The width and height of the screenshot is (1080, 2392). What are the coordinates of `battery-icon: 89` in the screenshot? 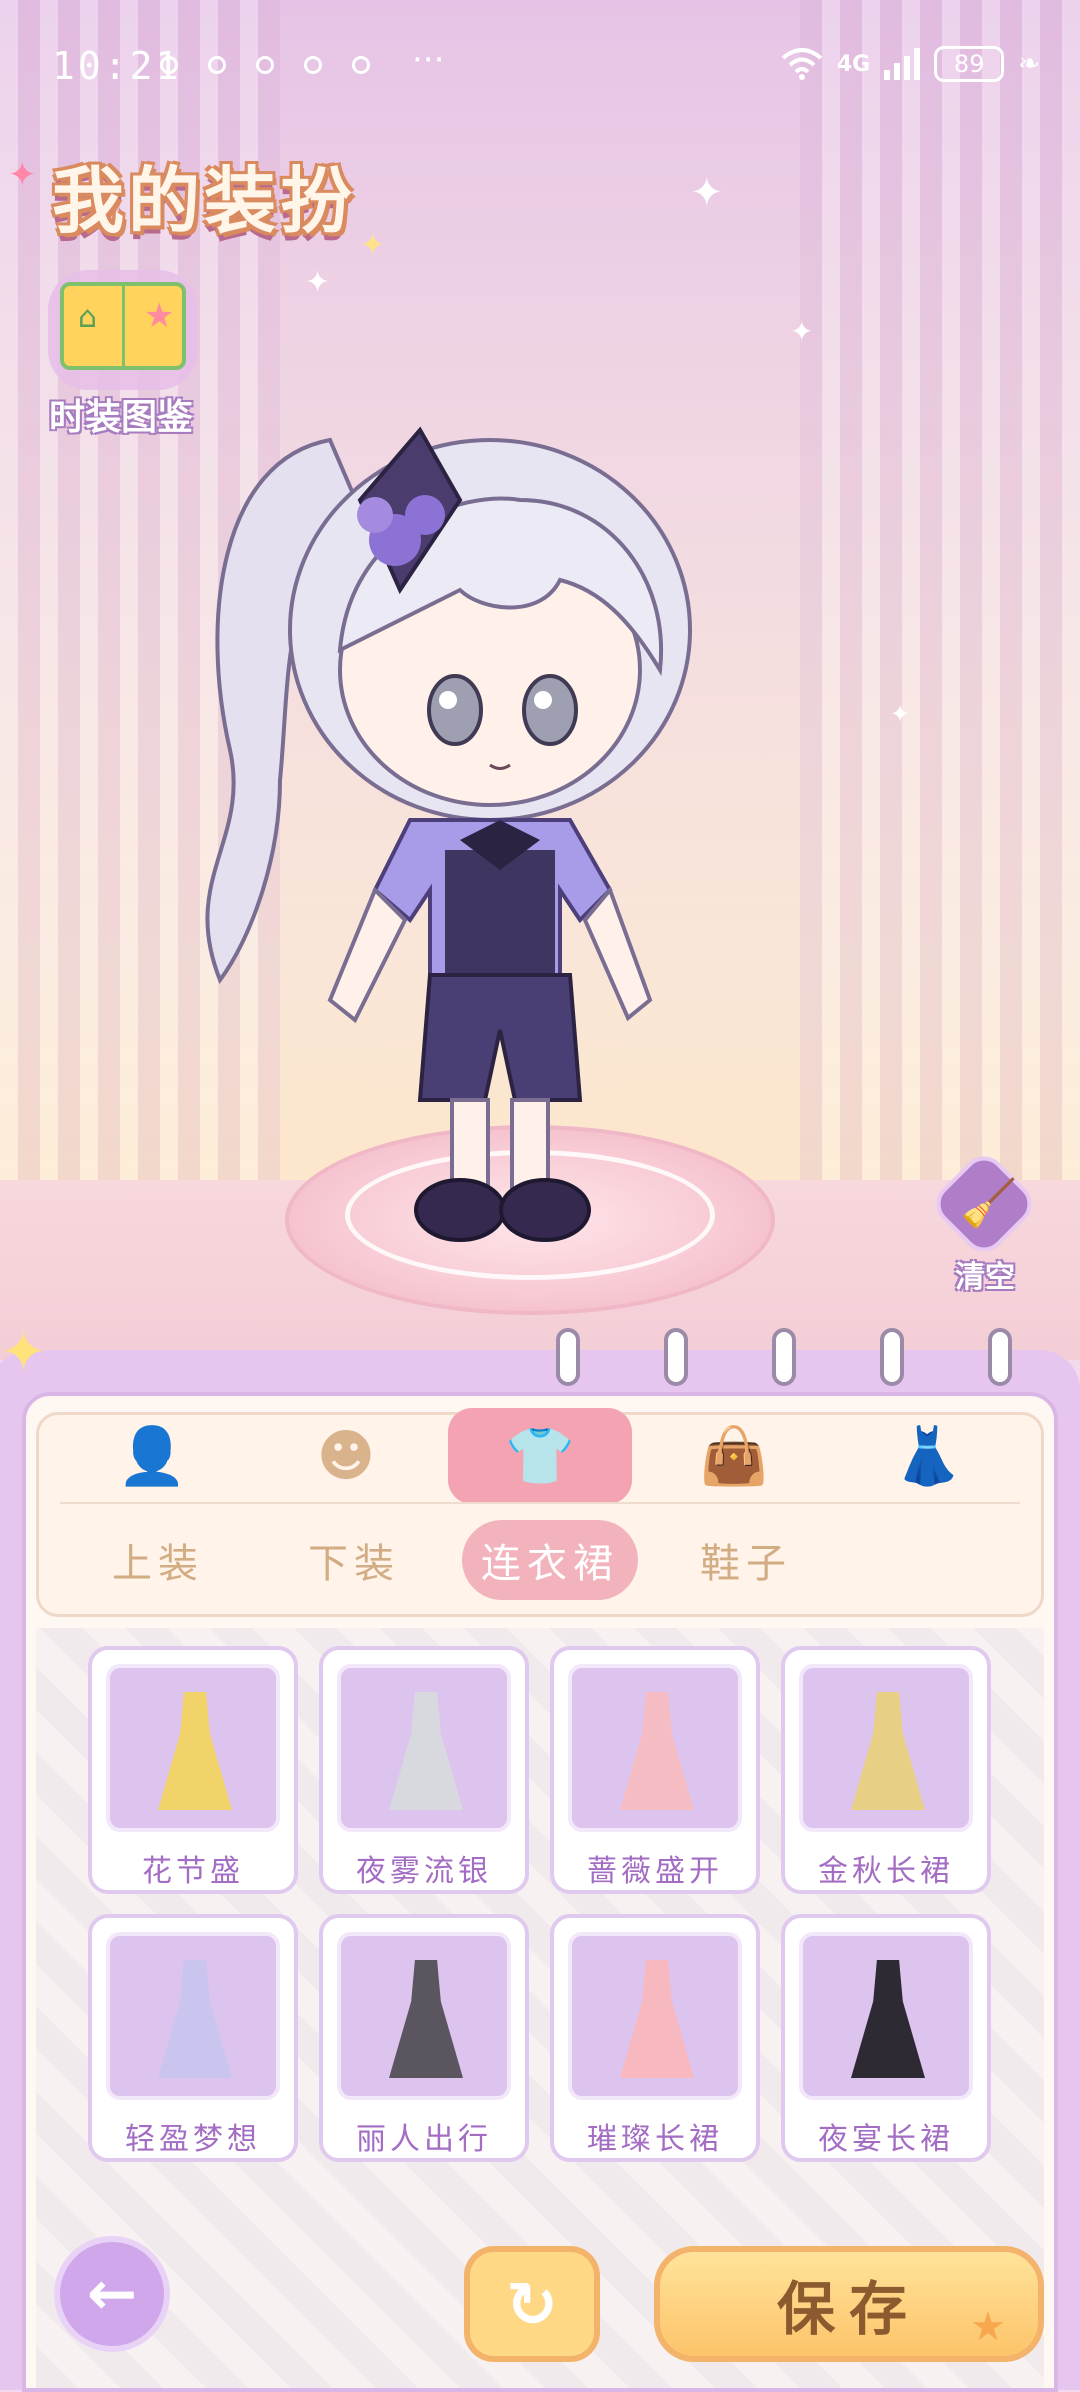 It's located at (969, 64).